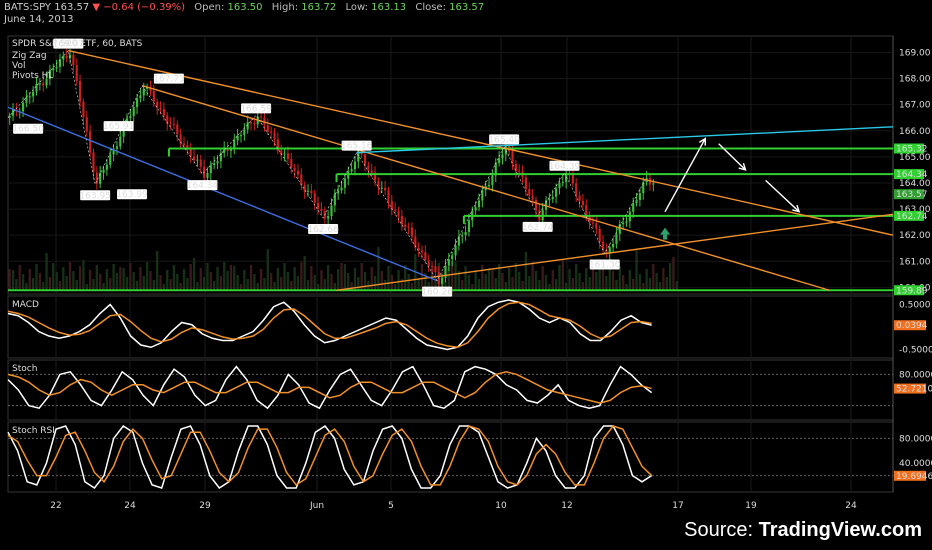  Describe the element at coordinates (912, 175) in the screenshot. I see `level-price-label: 164.34` at that location.